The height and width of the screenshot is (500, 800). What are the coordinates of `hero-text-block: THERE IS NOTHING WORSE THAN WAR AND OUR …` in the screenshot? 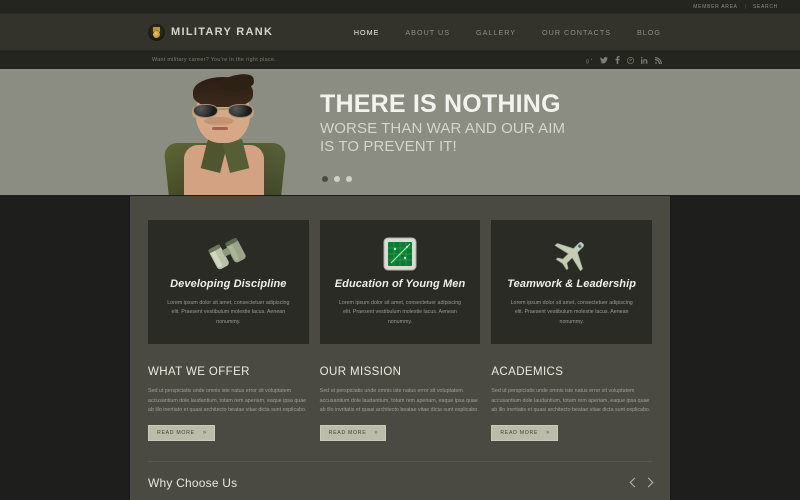 It's located at (470, 124).